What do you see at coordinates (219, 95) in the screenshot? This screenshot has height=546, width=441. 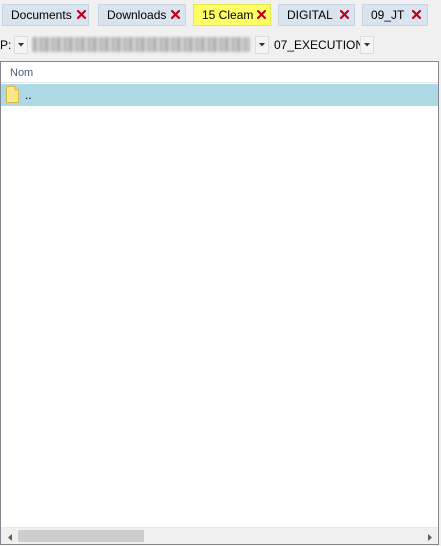 I see `list-item-parent-folder: ..` at bounding box center [219, 95].